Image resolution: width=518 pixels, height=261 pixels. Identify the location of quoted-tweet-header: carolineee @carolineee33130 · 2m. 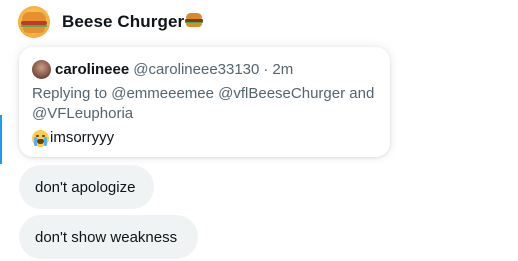
(162, 69).